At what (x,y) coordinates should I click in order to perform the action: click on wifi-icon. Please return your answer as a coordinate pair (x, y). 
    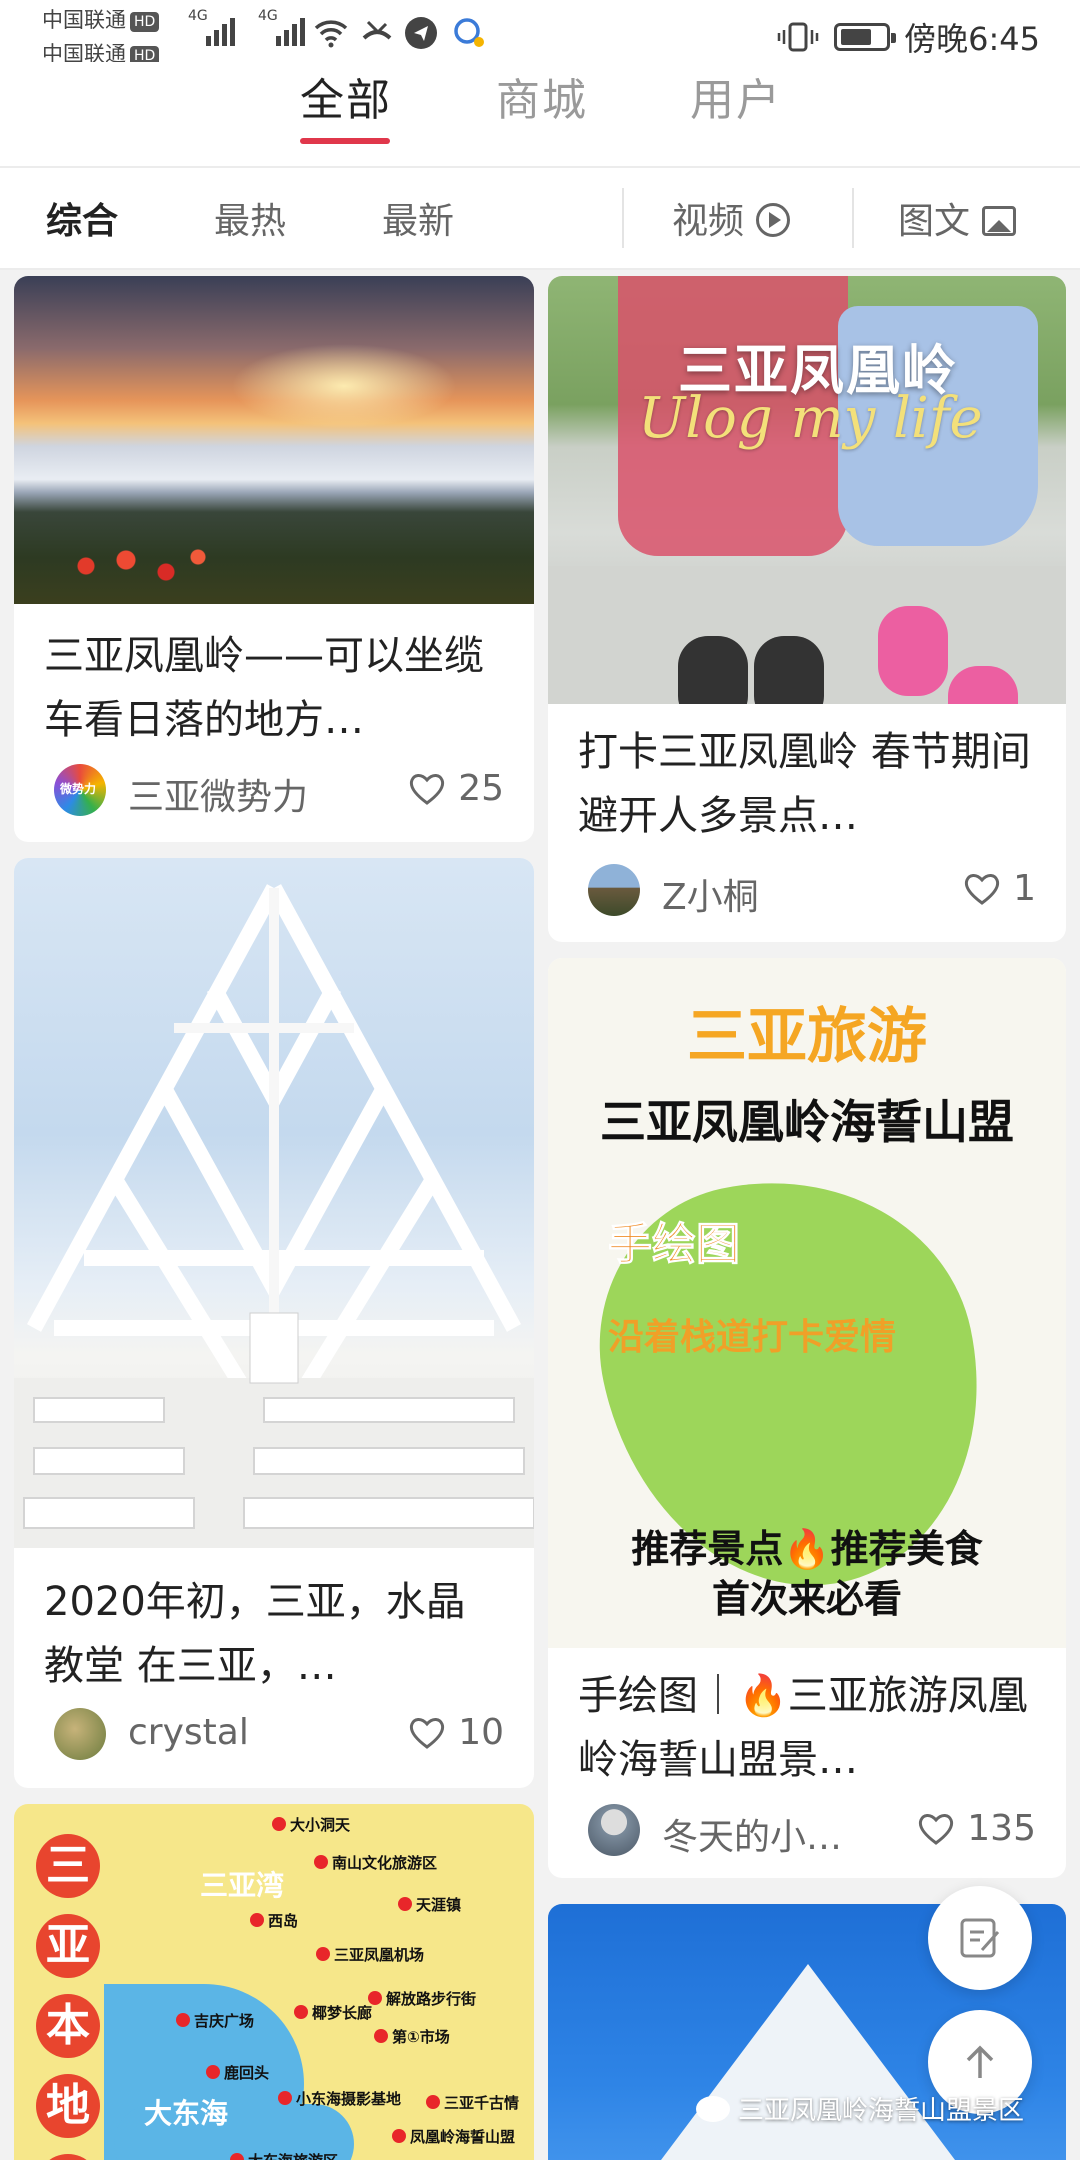
    Looking at the image, I should click on (331, 34).